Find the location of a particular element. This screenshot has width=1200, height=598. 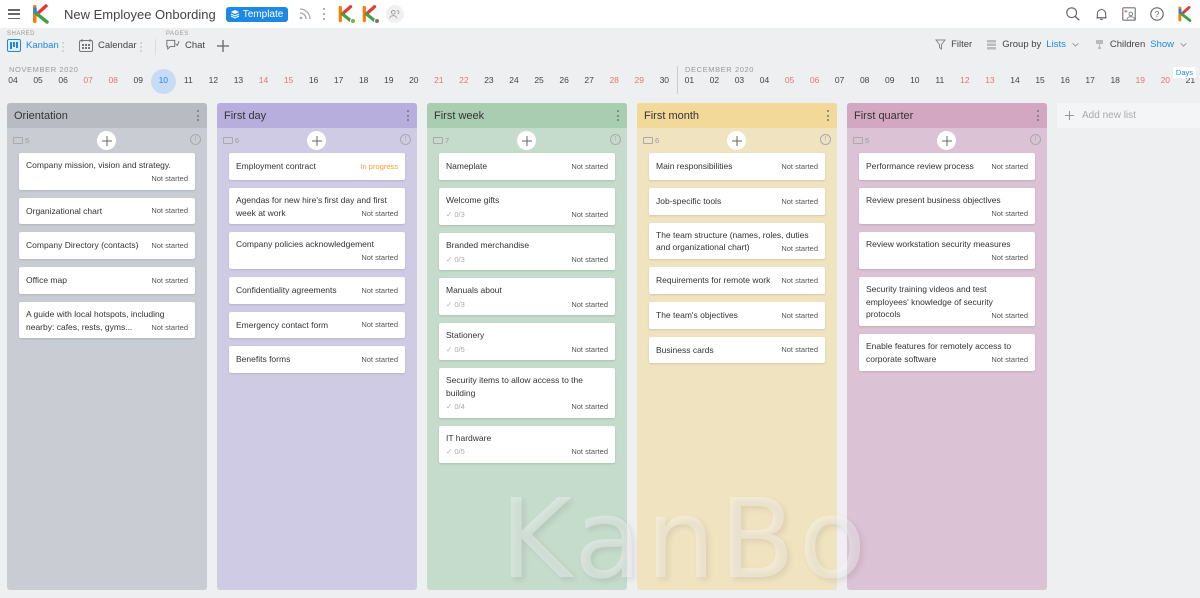

template-badge: Template is located at coordinates (257, 14).